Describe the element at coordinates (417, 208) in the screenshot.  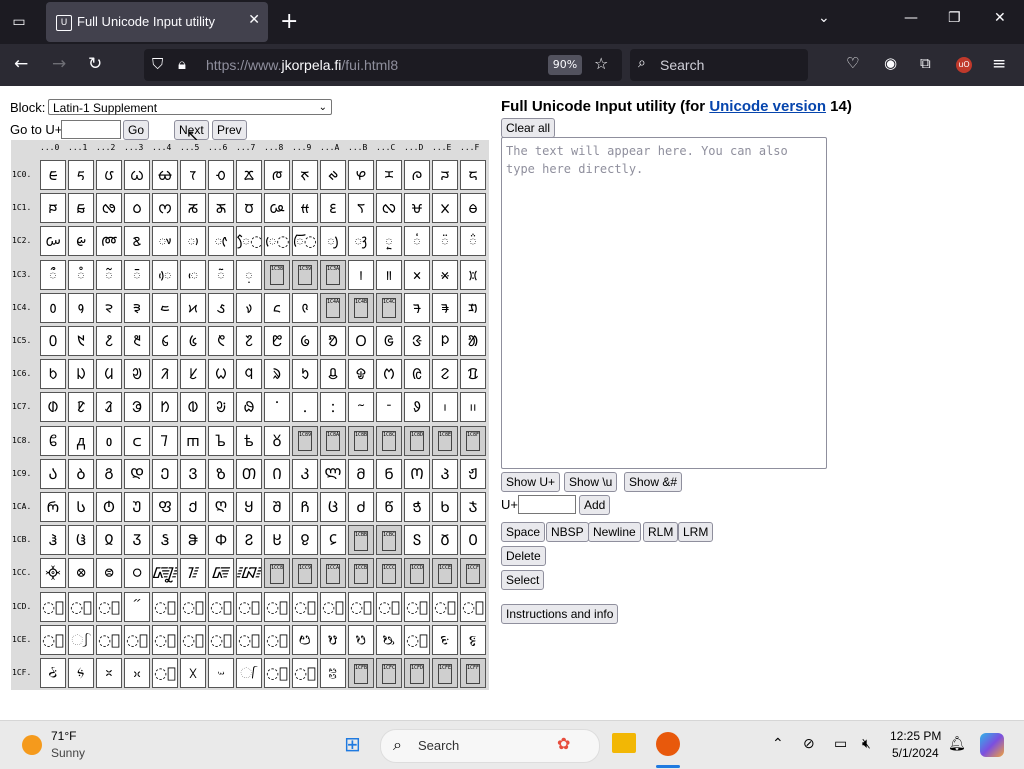
I see `char-cell: ᰝ` at that location.